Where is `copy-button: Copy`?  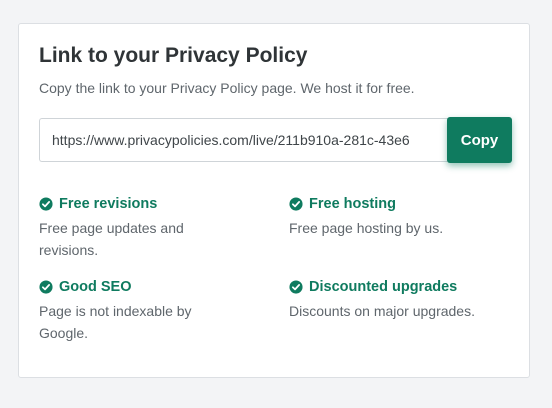
copy-button: Copy is located at coordinates (479, 140).